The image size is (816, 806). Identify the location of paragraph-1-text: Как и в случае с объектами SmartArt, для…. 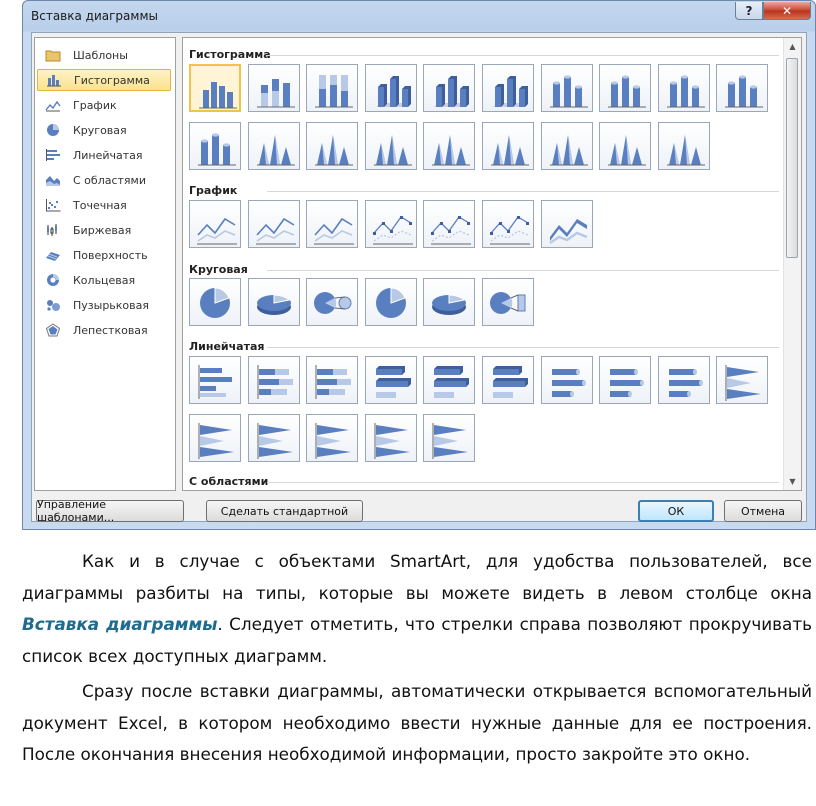
(417, 577).